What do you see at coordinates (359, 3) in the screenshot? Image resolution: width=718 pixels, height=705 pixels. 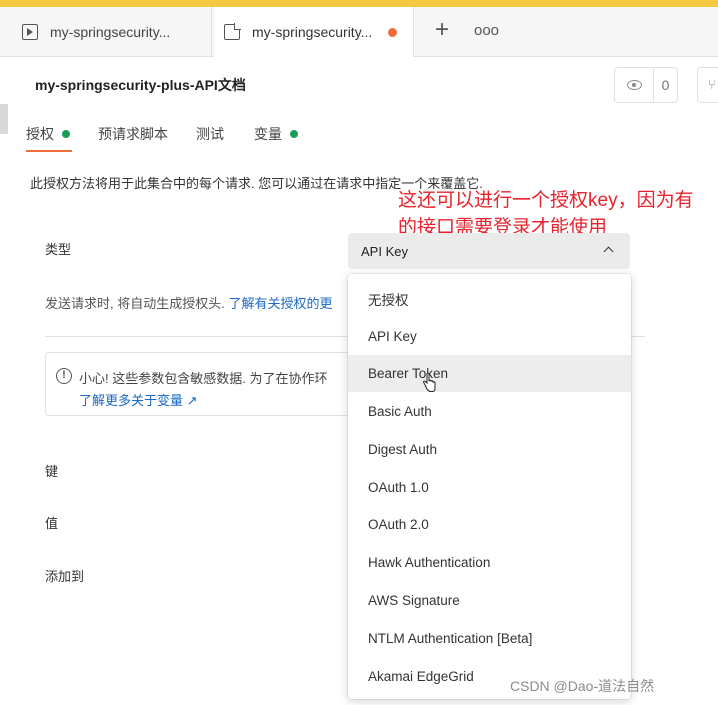 I see `window-top-strip` at bounding box center [359, 3].